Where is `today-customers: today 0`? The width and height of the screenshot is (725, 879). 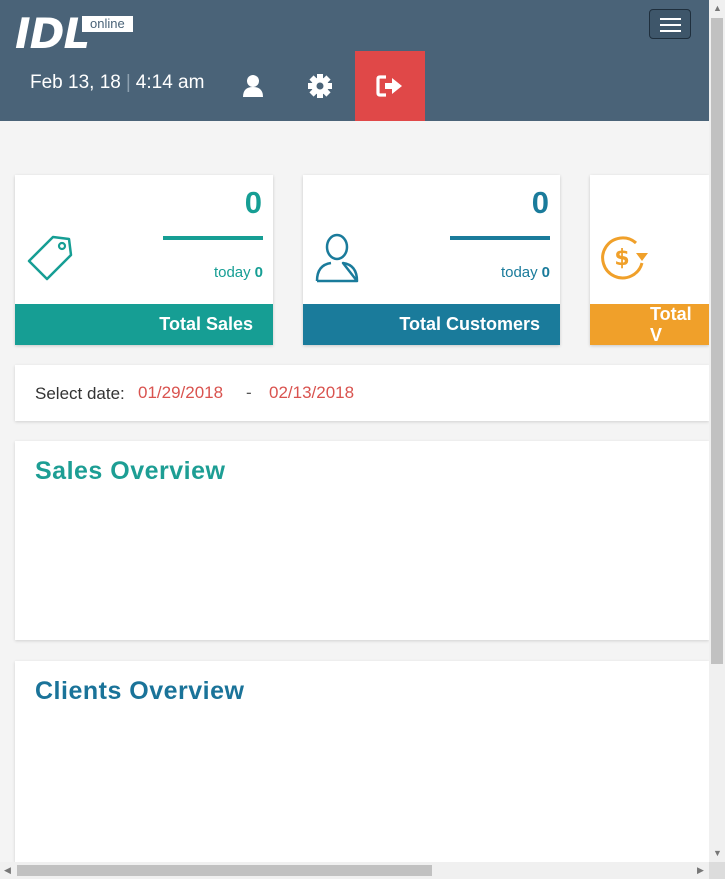 today-customers: today 0 is located at coordinates (525, 272).